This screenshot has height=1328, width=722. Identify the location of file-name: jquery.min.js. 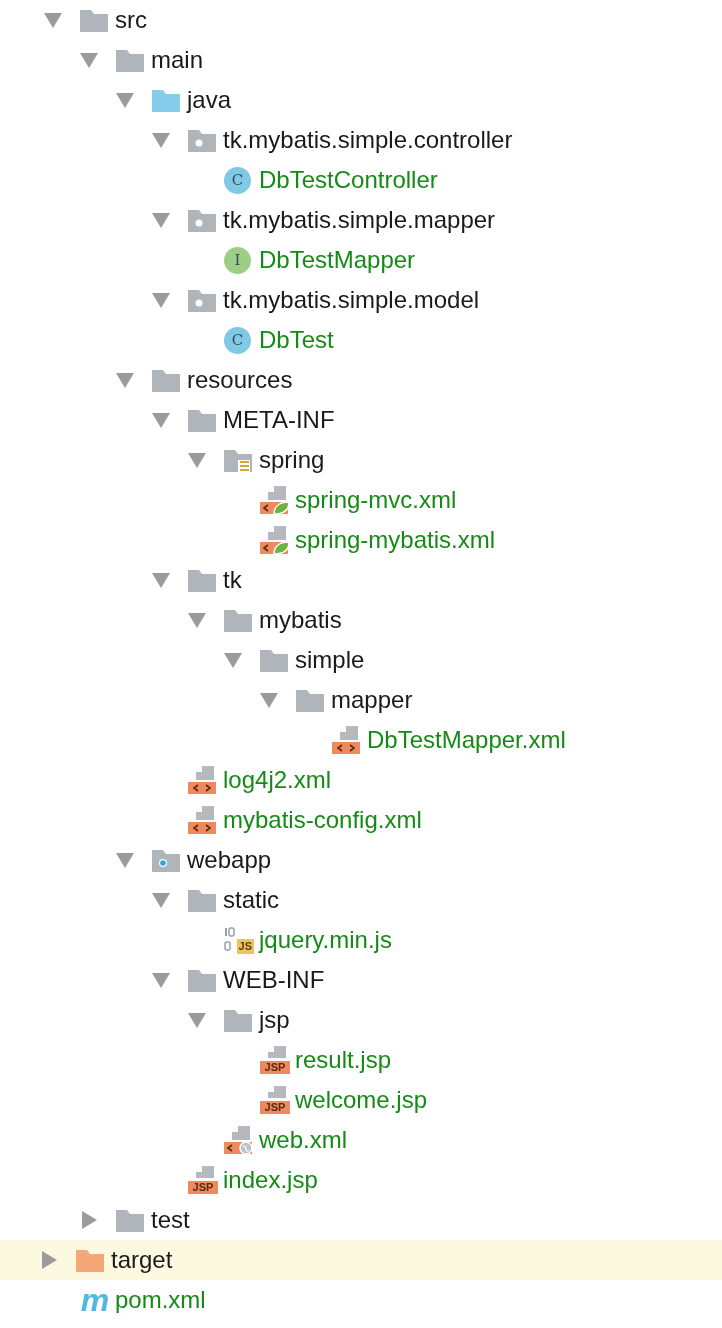
(325, 940).